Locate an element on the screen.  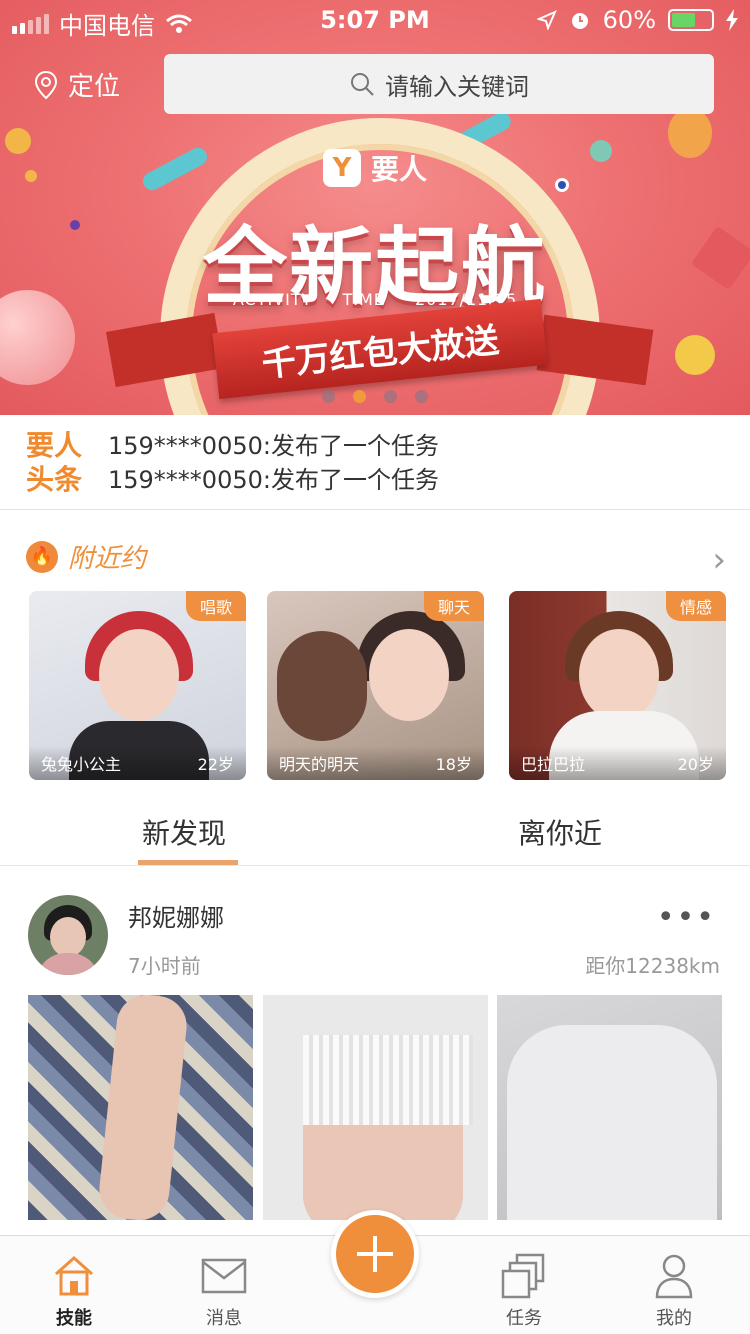
news-logo-line1: 要人 is located at coordinates (54, 445).